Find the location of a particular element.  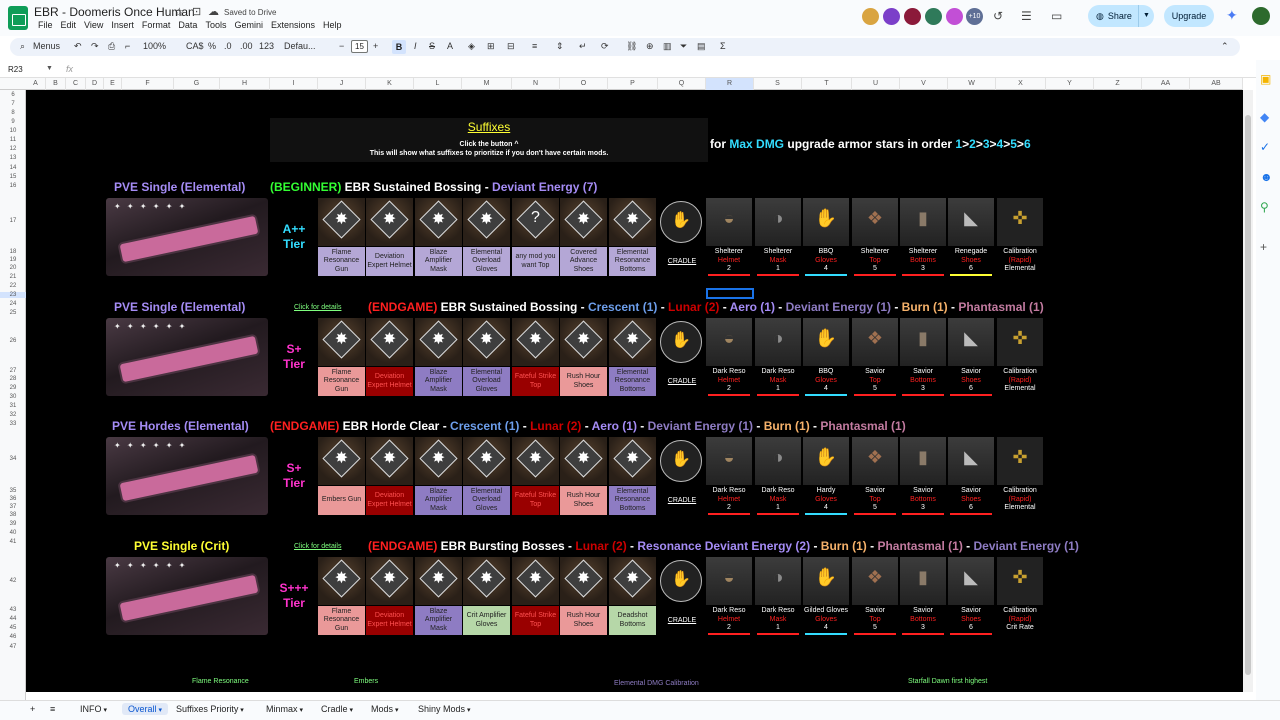

tab-cradle: Cradle ▾ is located at coordinates (337, 709).